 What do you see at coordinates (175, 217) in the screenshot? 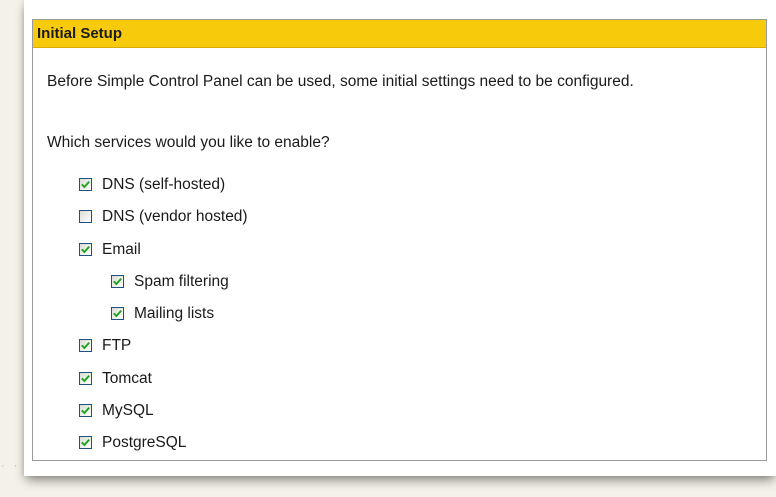
I see `option-label: DNS (vendor hosted)` at bounding box center [175, 217].